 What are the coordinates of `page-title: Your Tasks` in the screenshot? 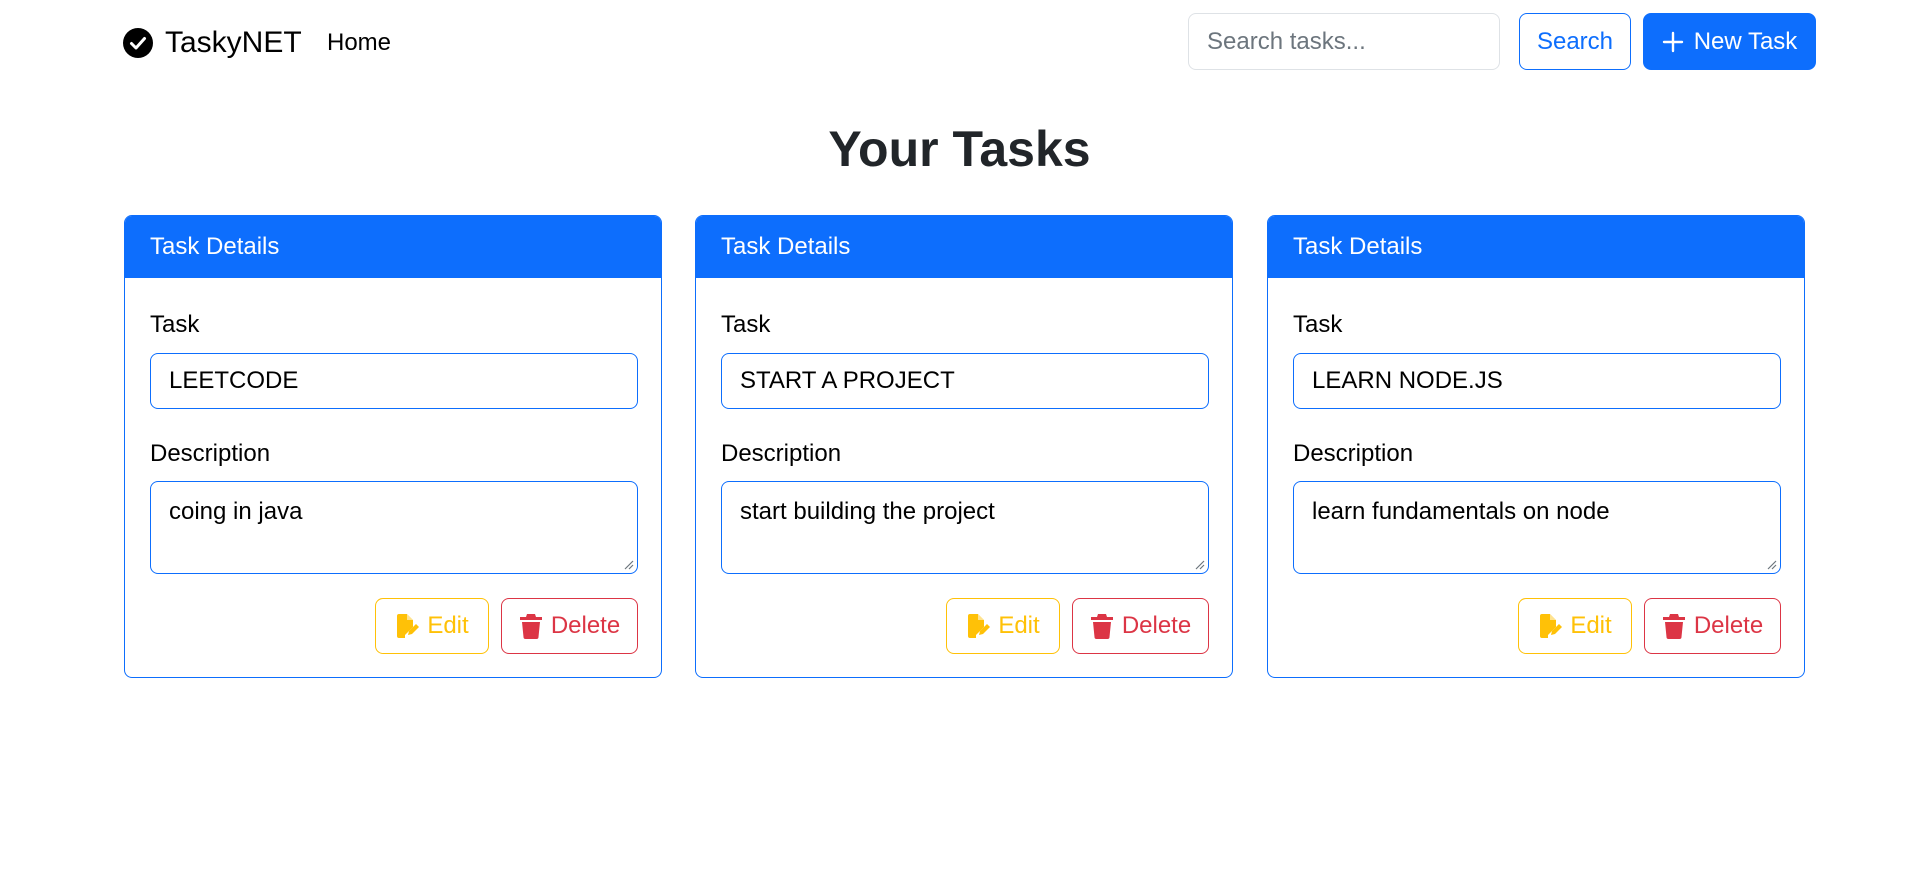 It's located at (959, 149).